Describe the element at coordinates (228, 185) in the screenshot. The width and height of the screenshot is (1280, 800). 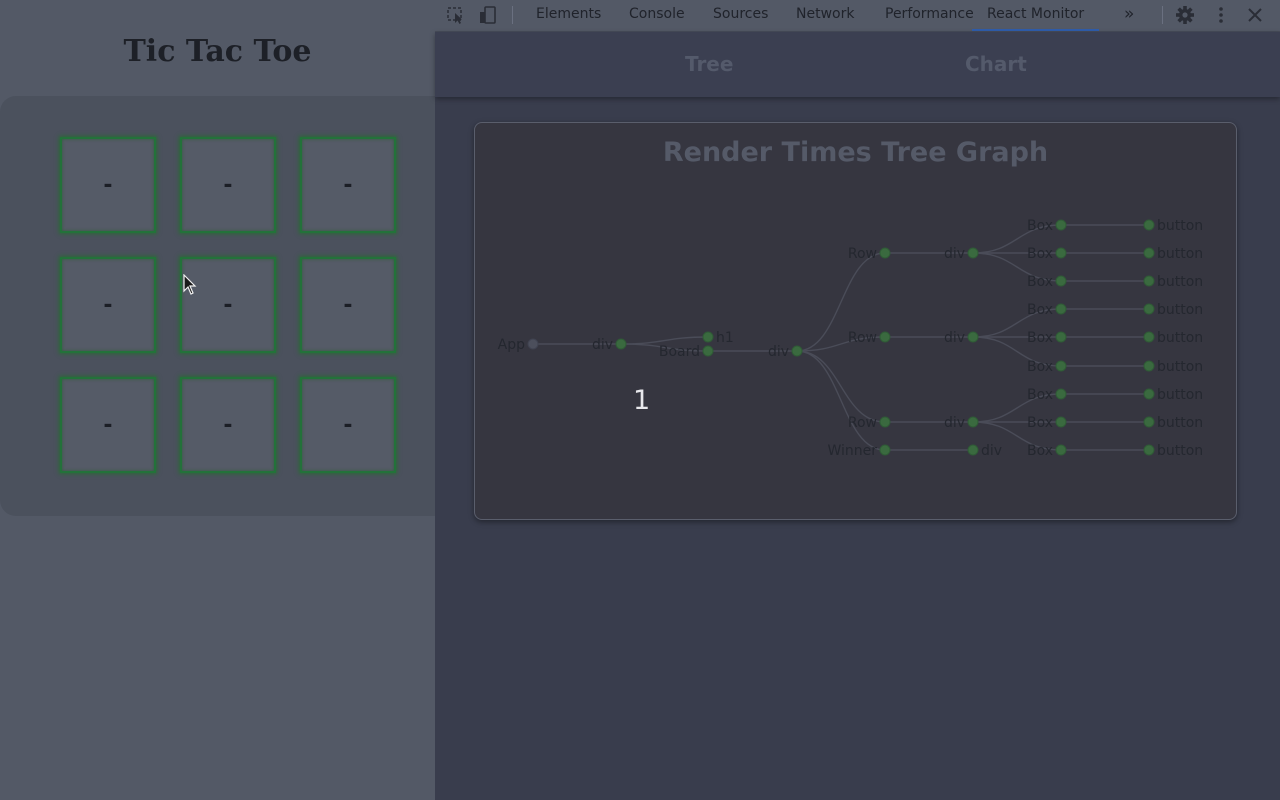
I see `board-cell-2: -` at that location.